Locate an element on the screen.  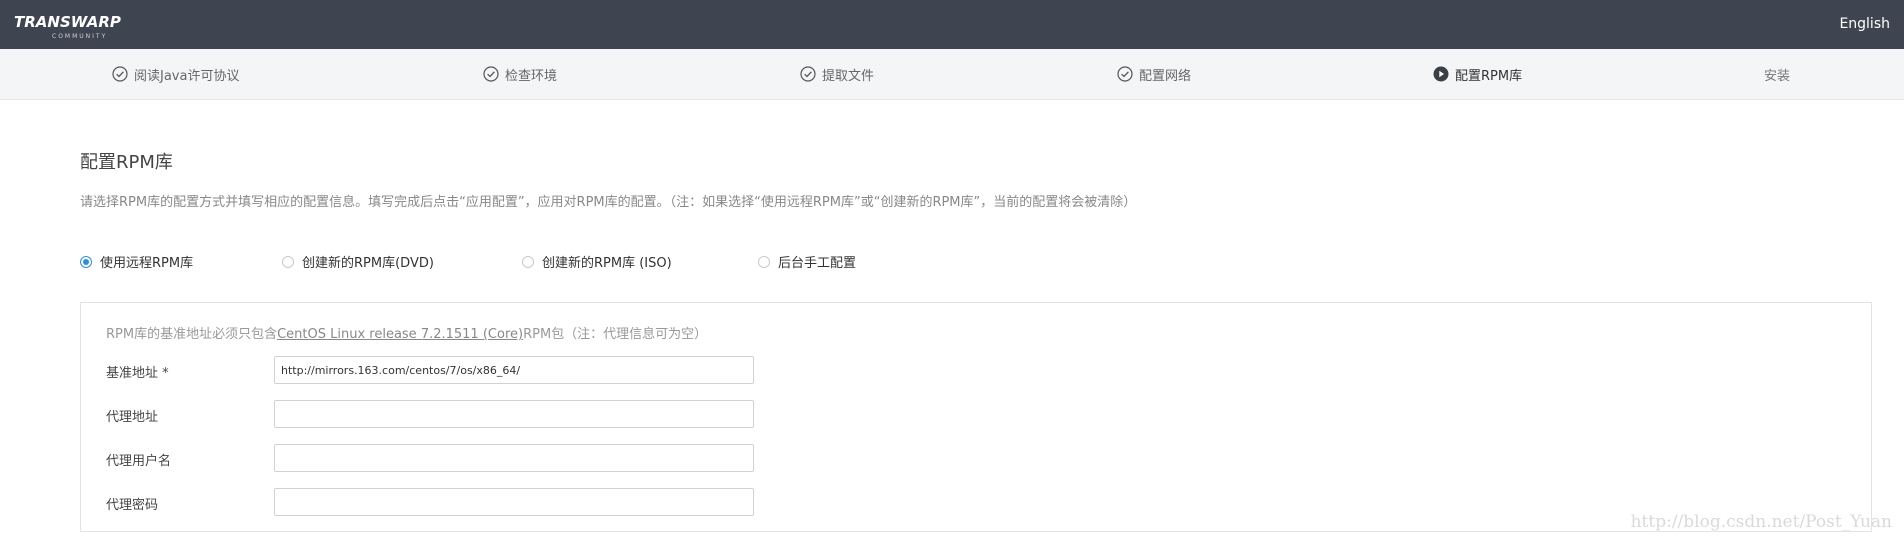
language-switch: English is located at coordinates (1864, 24).